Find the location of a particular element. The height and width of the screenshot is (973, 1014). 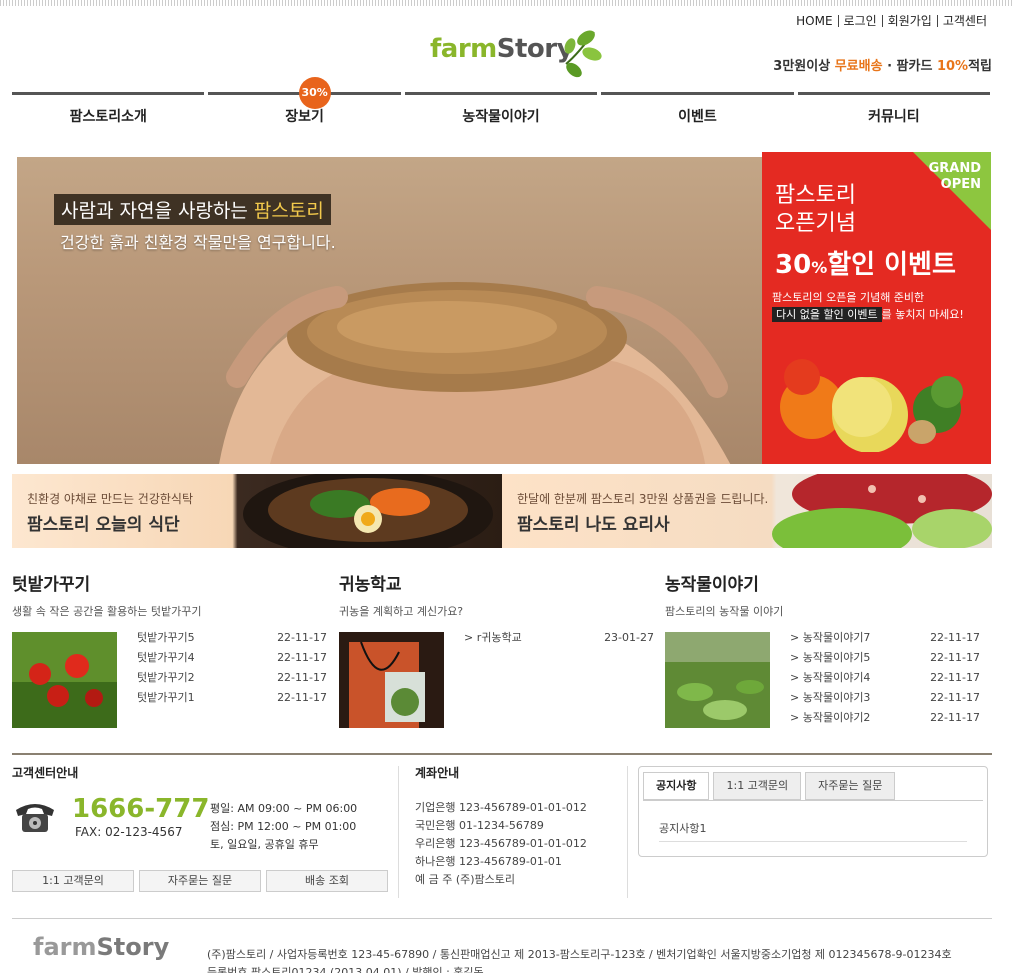

tab-faq: 자주묻는 질문 is located at coordinates (850, 786).